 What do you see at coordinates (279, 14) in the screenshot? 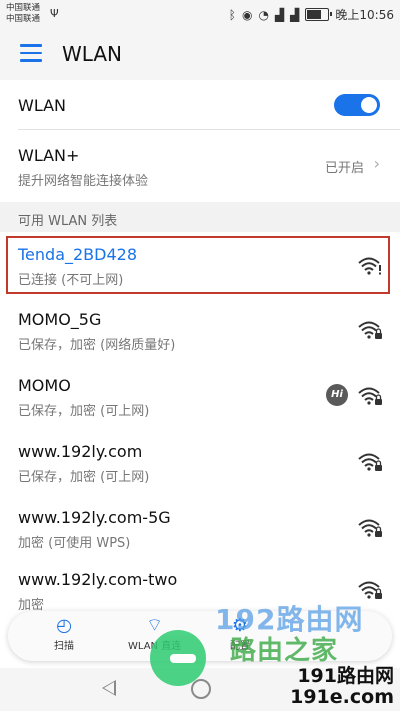
I see `signal-4g-icon: ▟` at bounding box center [279, 14].